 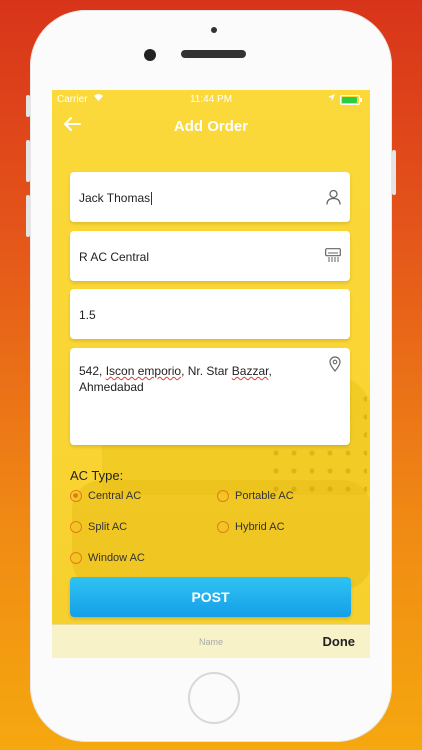 What do you see at coordinates (152, 199) in the screenshot?
I see `text-caret` at bounding box center [152, 199].